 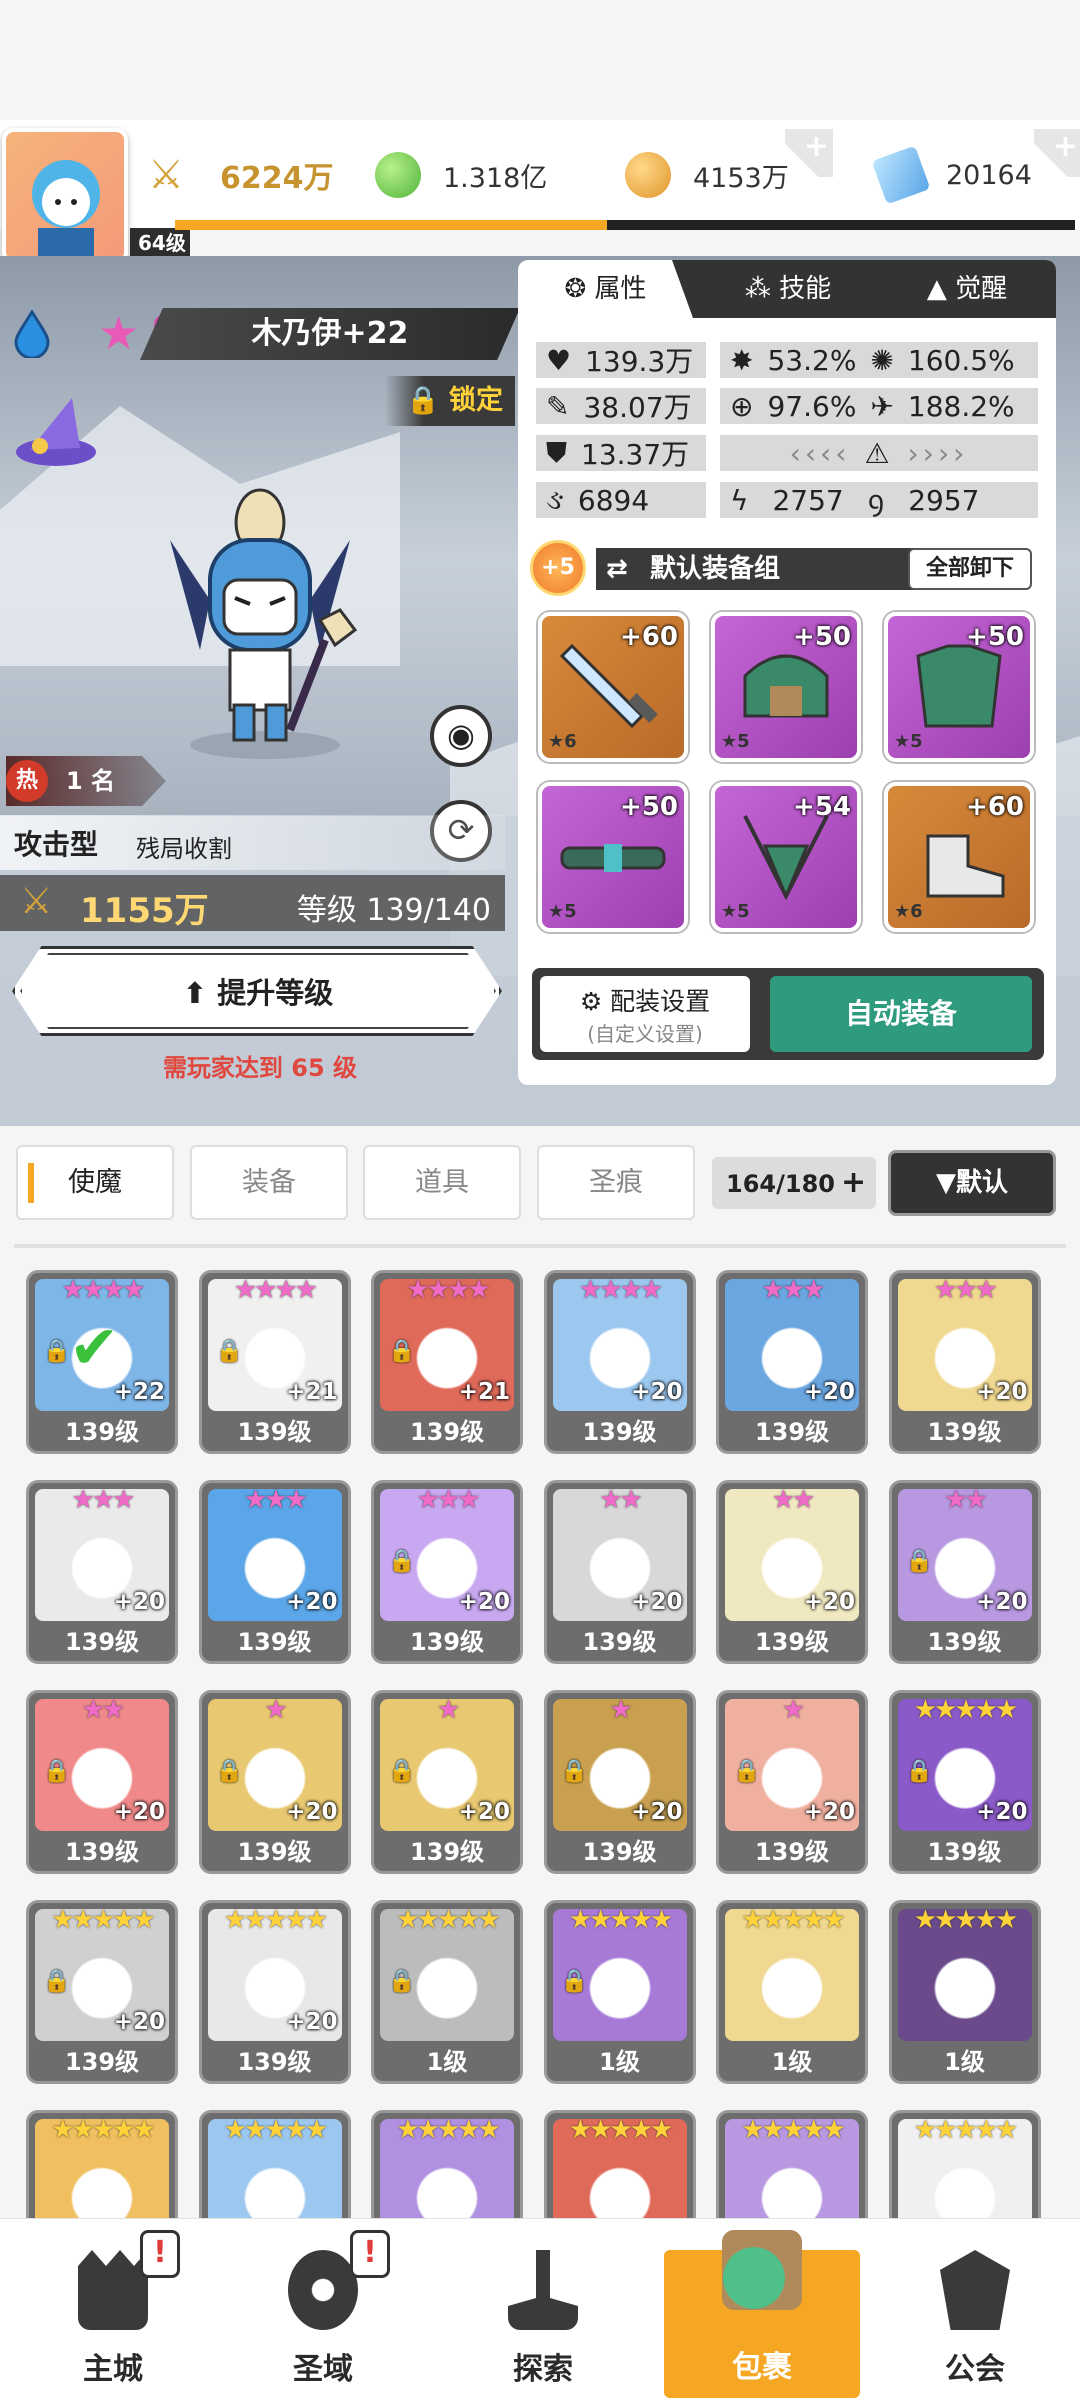 I want to click on tab-awaken: ▲ 觉醒, so click(x=967, y=289).